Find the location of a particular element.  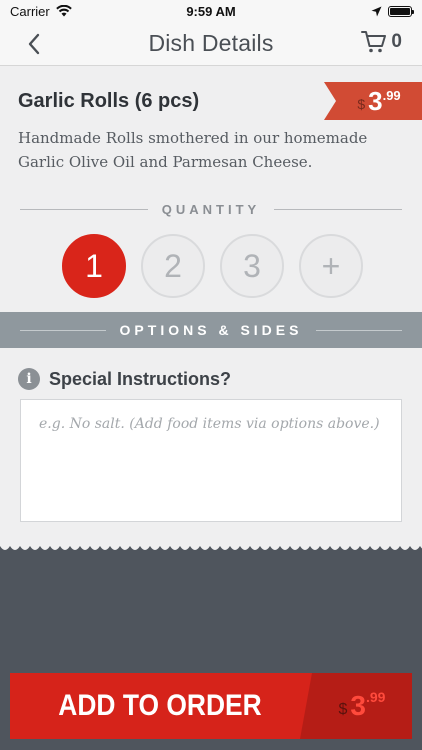

info-icon: i is located at coordinates (29, 379).